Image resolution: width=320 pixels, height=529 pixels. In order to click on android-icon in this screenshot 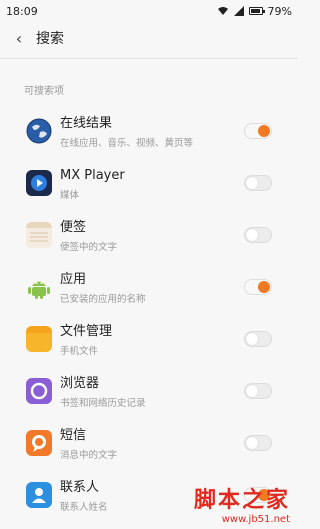, I will do `click(39, 287)`.